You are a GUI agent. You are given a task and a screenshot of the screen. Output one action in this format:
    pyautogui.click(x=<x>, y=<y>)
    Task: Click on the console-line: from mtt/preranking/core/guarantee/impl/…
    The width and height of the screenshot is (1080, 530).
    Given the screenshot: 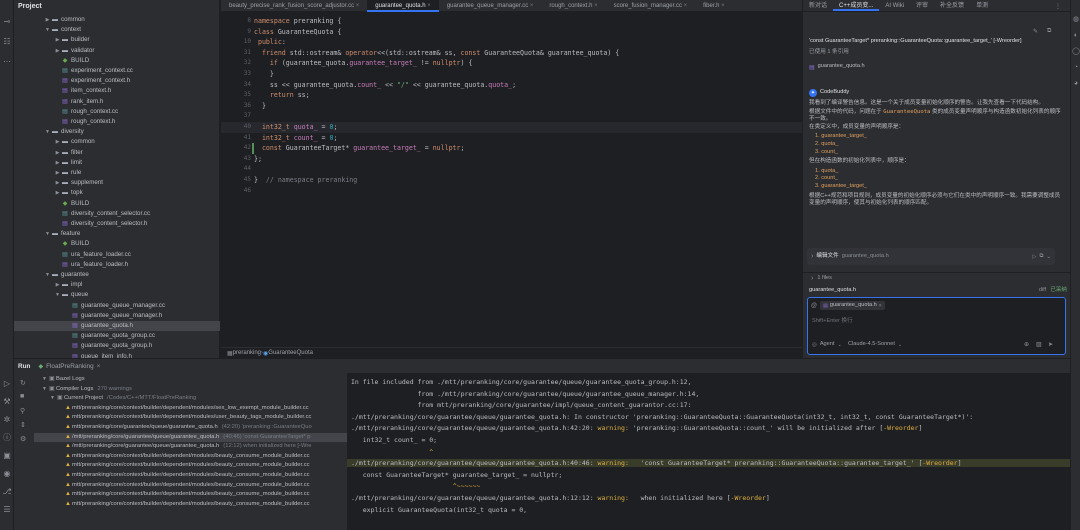 What is the action you would take?
    pyautogui.click(x=521, y=405)
    